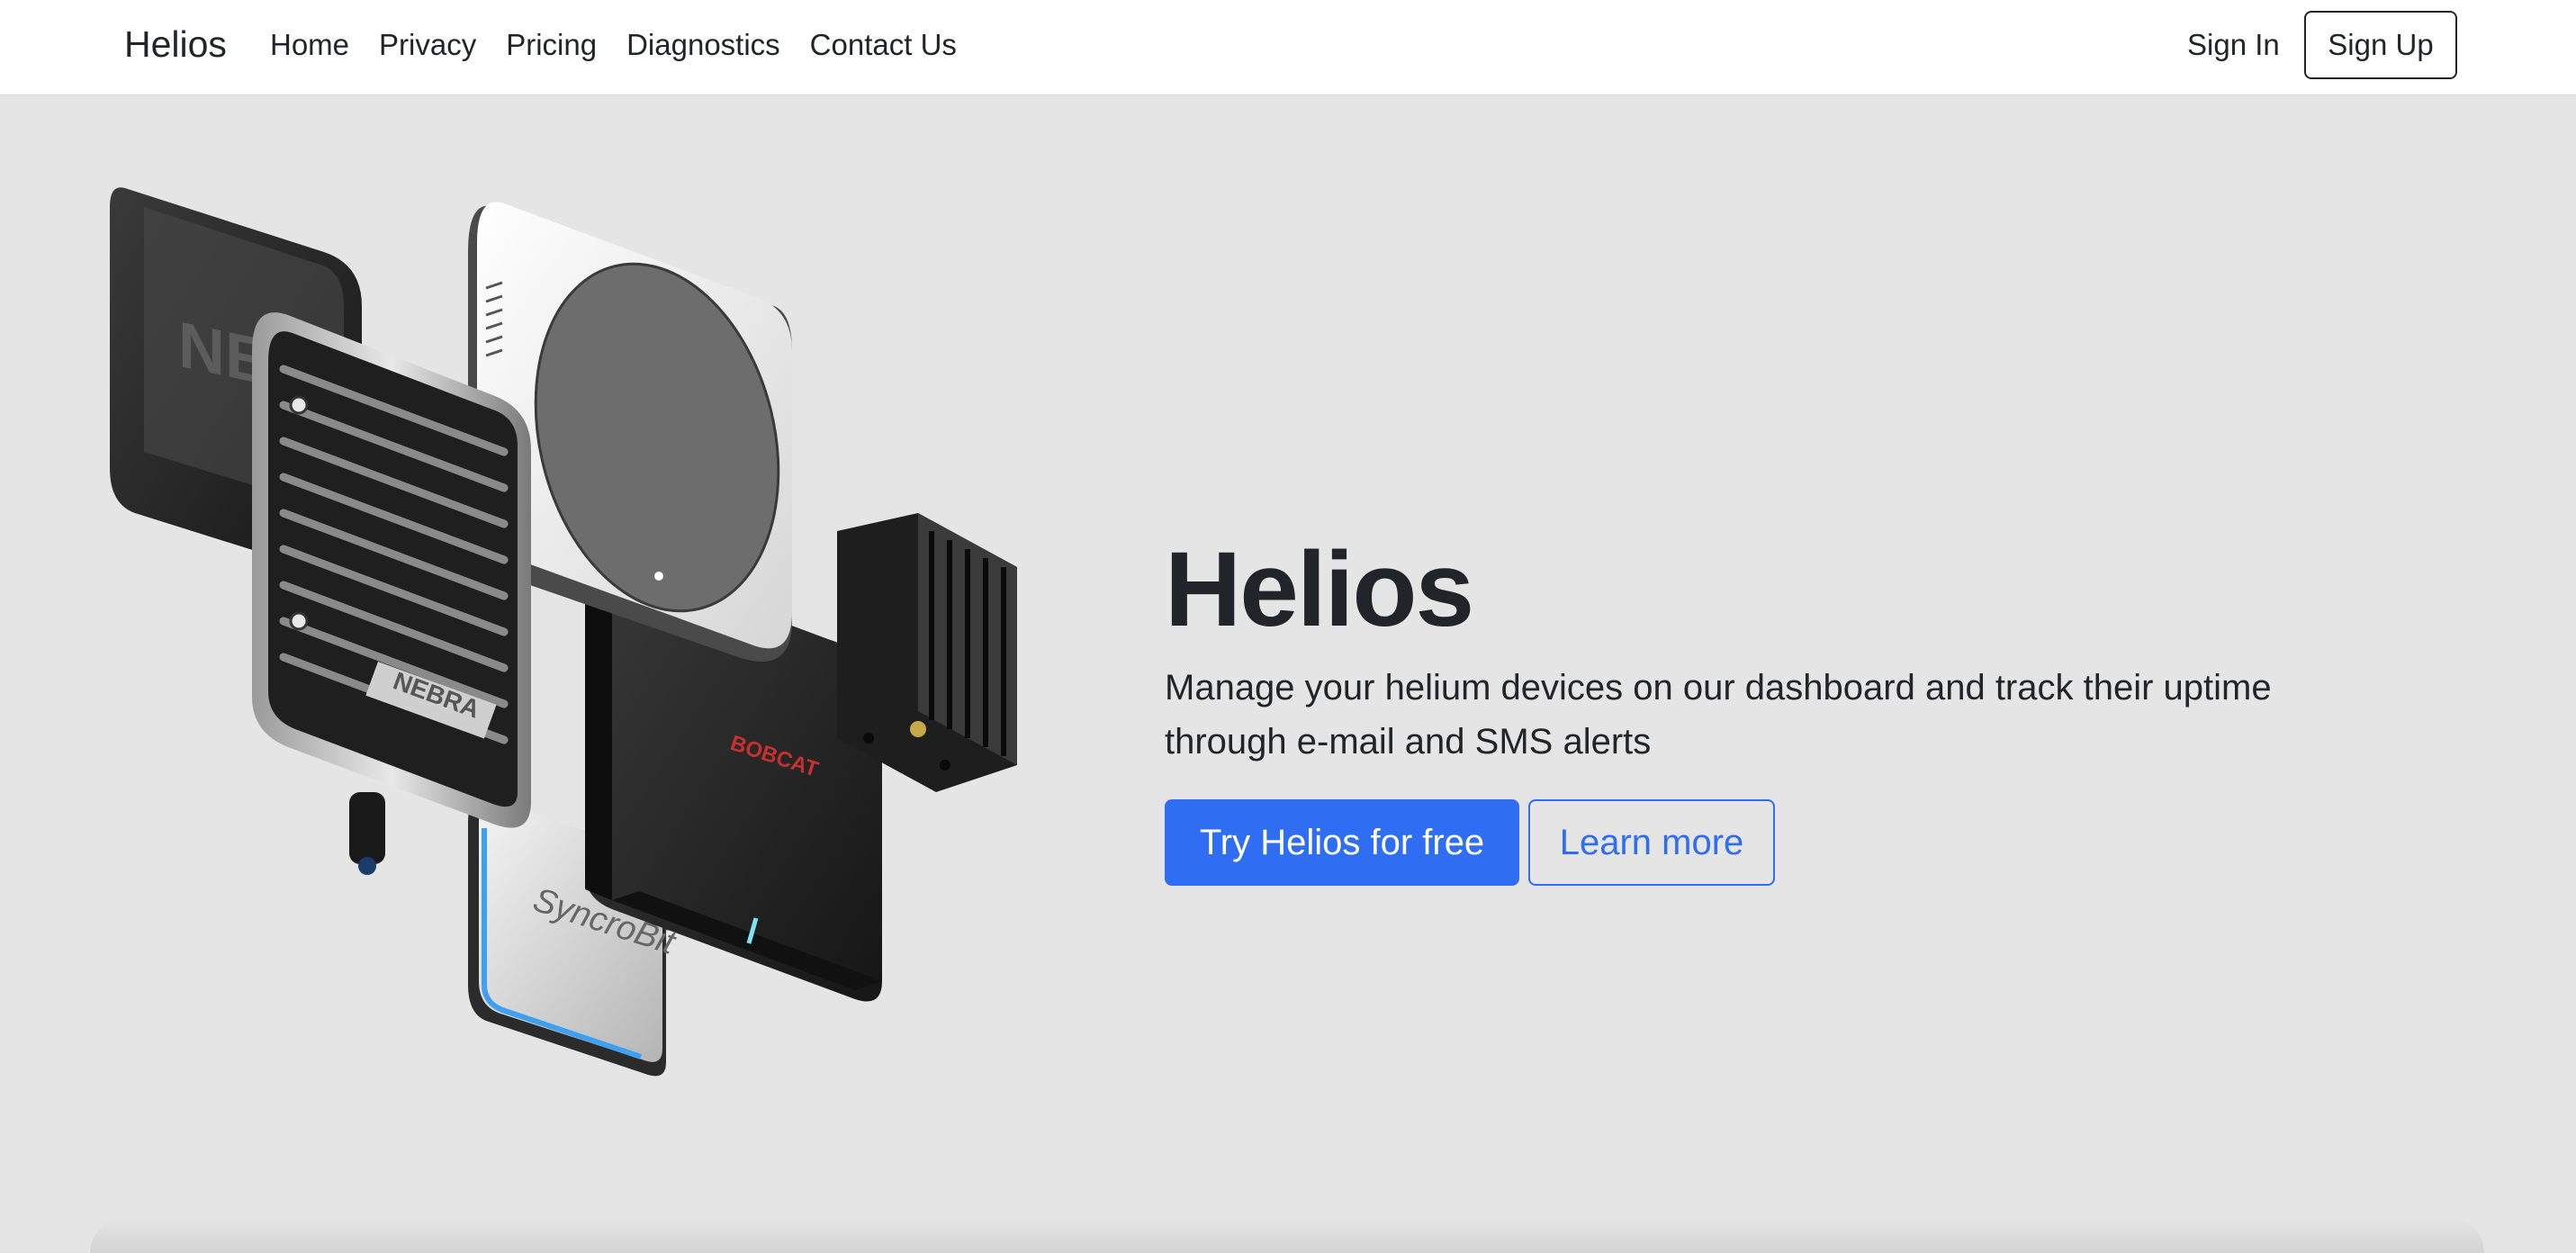 This screenshot has height=1253, width=2576. I want to click on learn-more-button: Learn more, so click(1651, 843).